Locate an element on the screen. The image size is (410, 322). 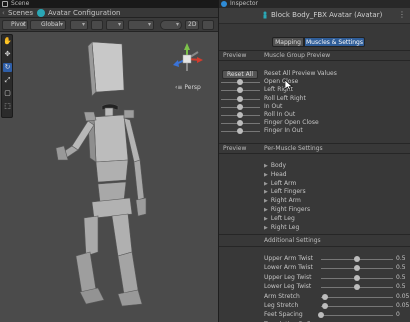
muscle-group-row: In Out is located at coordinates (314, 107).